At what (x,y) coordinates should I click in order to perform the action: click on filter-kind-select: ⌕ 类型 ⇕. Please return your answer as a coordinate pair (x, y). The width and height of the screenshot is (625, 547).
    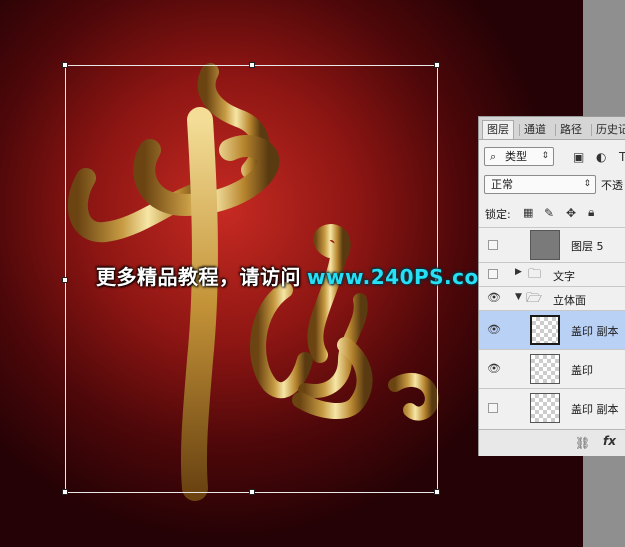
    Looking at the image, I should click on (519, 156).